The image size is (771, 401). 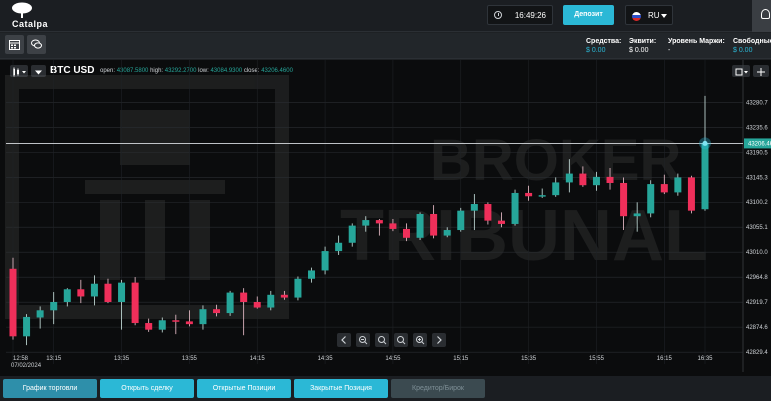 What do you see at coordinates (588, 15) in the screenshot?
I see `deposit-button: Депозит` at bounding box center [588, 15].